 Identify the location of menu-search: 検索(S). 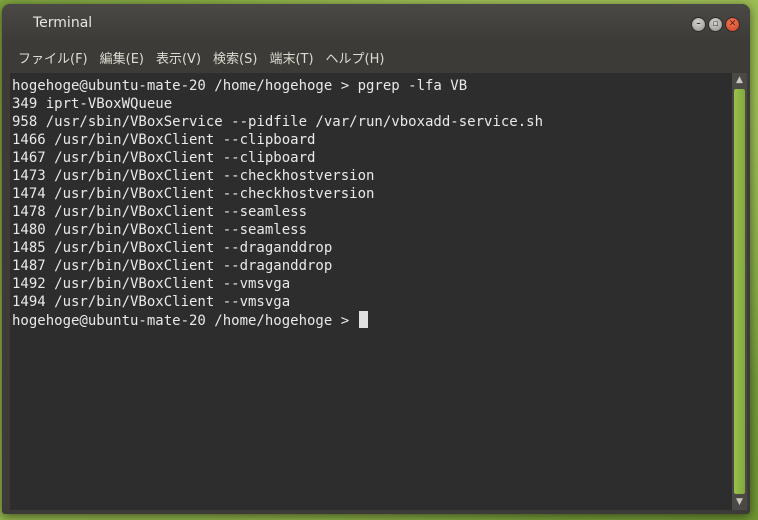
(235, 57).